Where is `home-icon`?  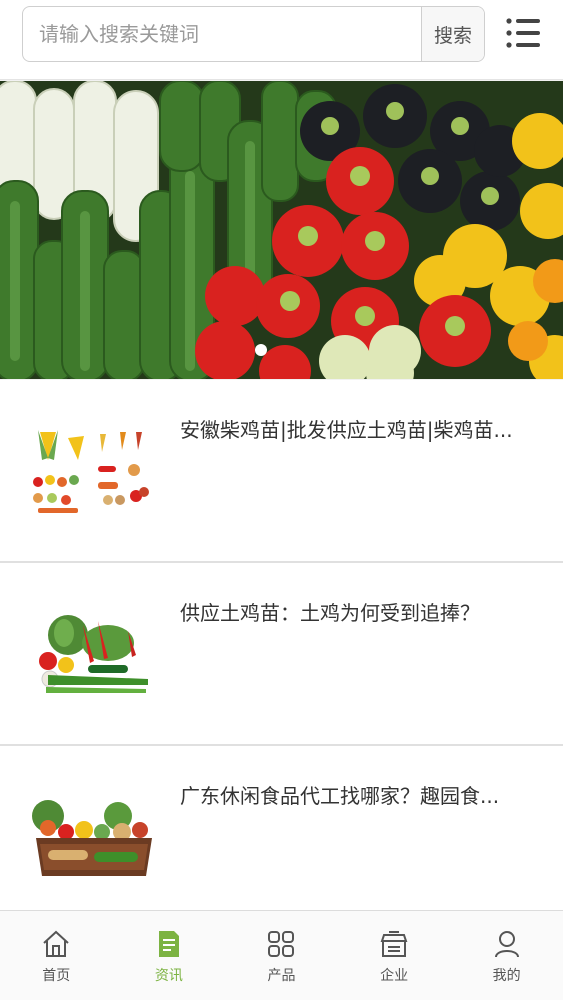 home-icon is located at coordinates (56, 943).